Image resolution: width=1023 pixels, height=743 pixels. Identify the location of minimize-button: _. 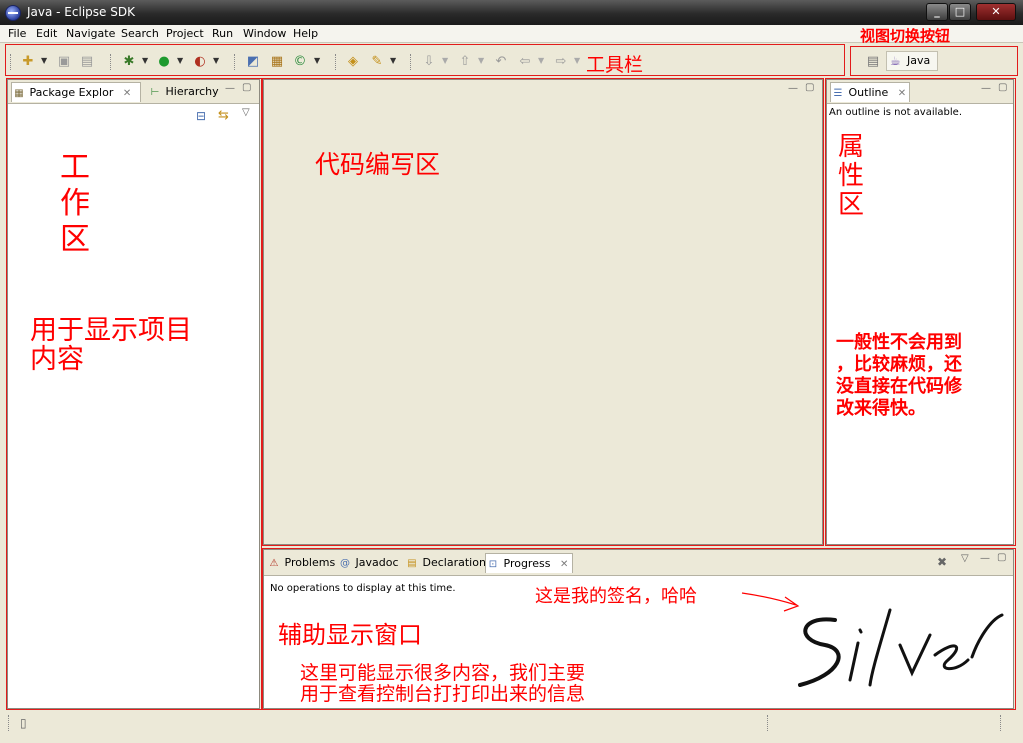
(937, 12).